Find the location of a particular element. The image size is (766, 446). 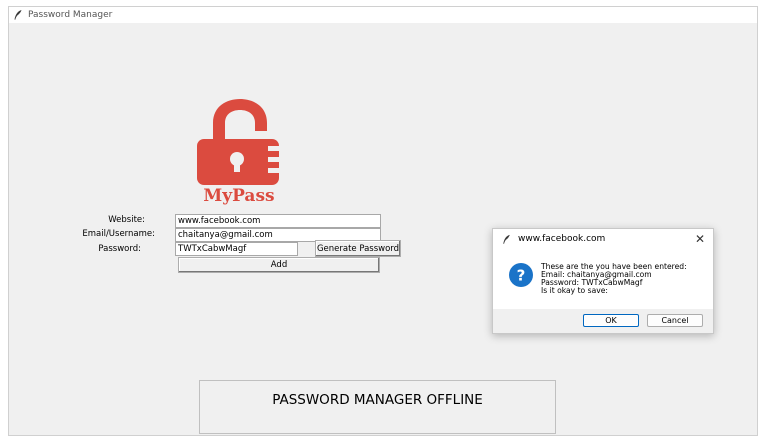

add-button: Add is located at coordinates (279, 265).